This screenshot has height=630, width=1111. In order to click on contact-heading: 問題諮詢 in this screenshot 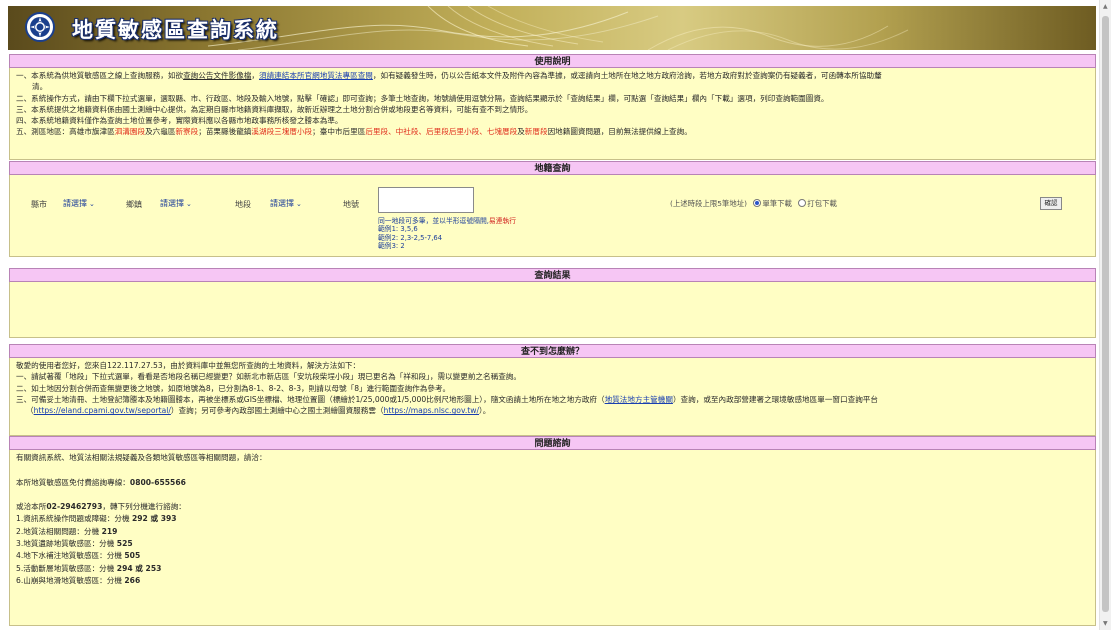, I will do `click(552, 443)`.